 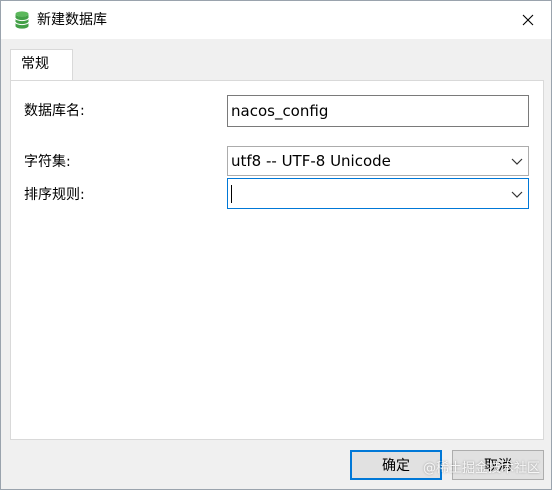 I want to click on database-icon, so click(x=22, y=20).